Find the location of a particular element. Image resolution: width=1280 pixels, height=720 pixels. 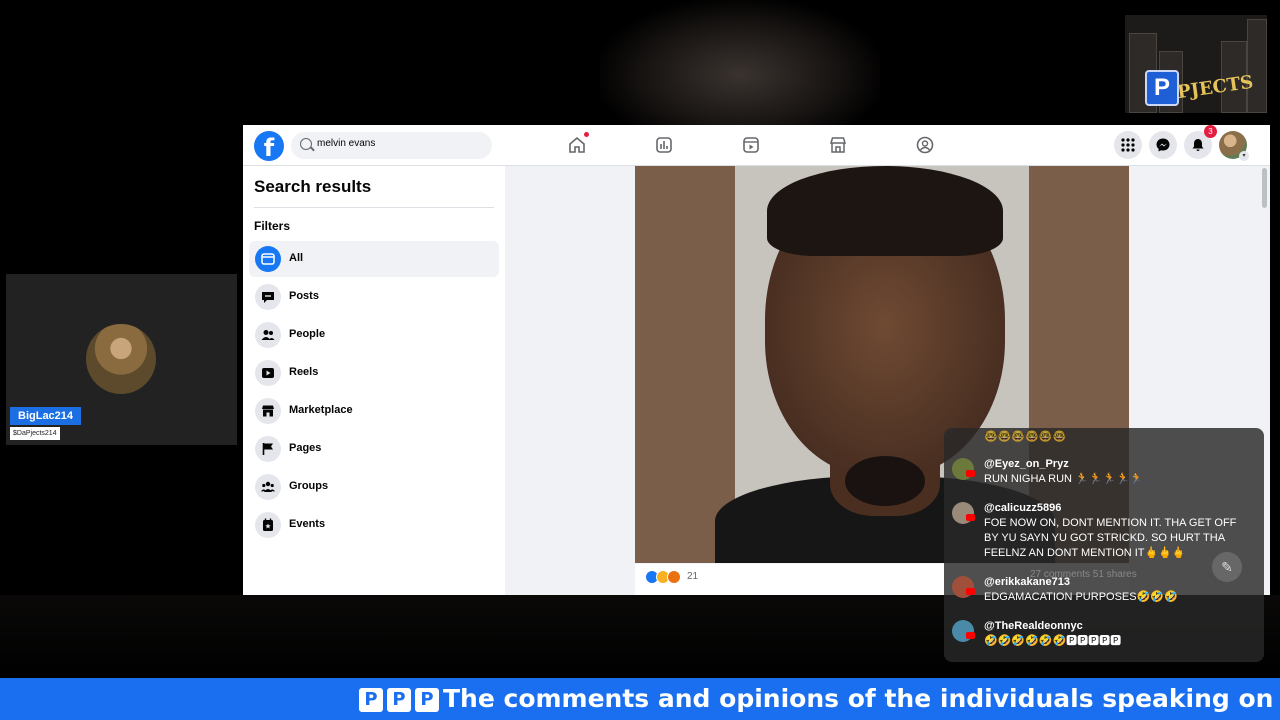

search-box is located at coordinates (391, 145).